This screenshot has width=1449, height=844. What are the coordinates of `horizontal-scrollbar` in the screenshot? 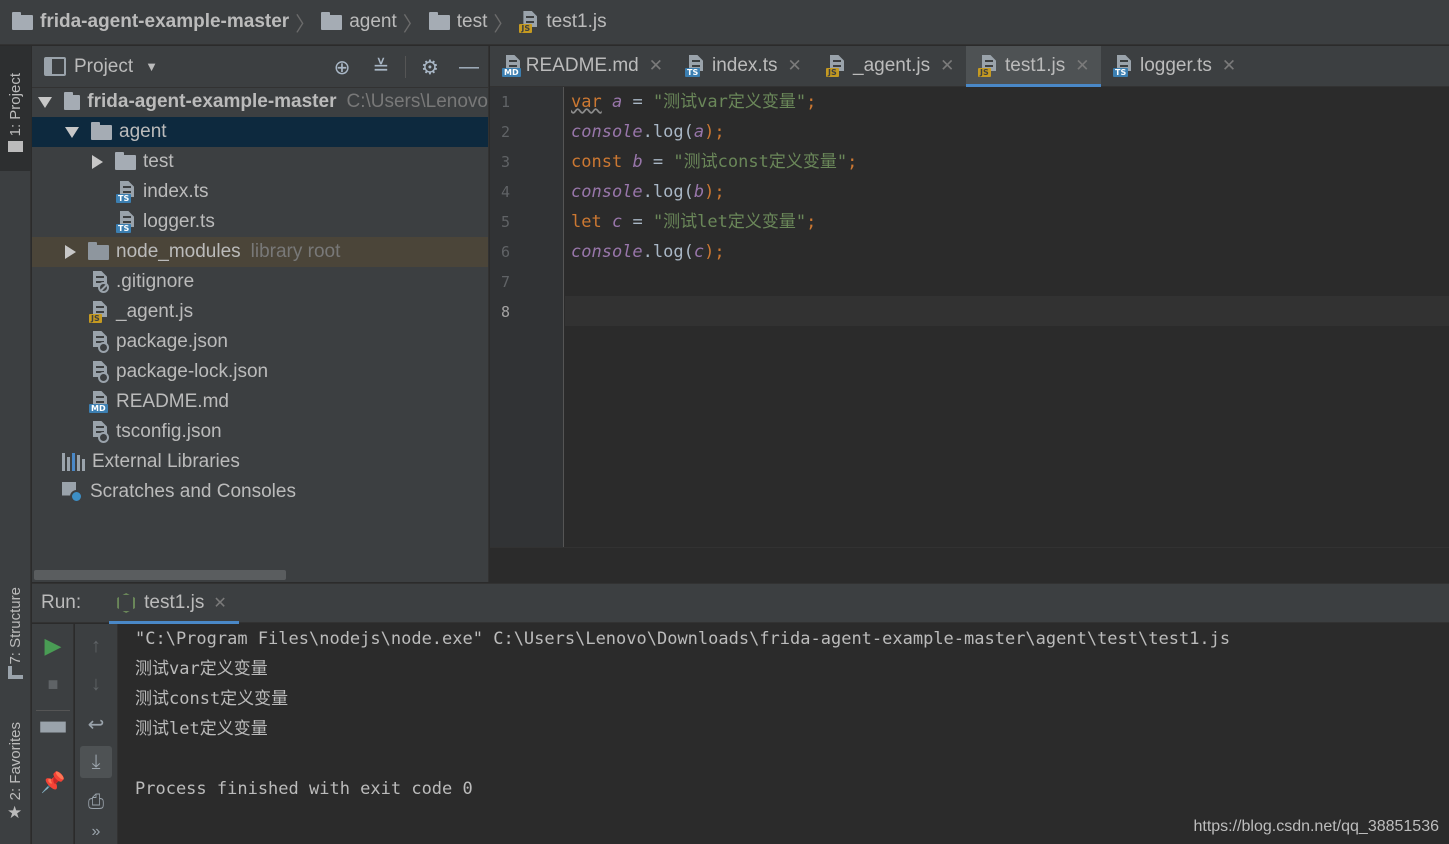 It's located at (160, 575).